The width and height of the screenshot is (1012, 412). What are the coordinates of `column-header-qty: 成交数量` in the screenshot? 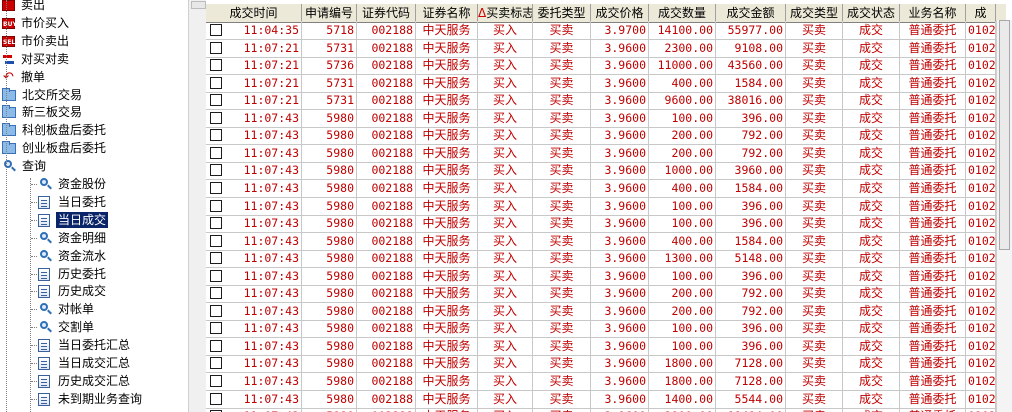 It's located at (682, 13).